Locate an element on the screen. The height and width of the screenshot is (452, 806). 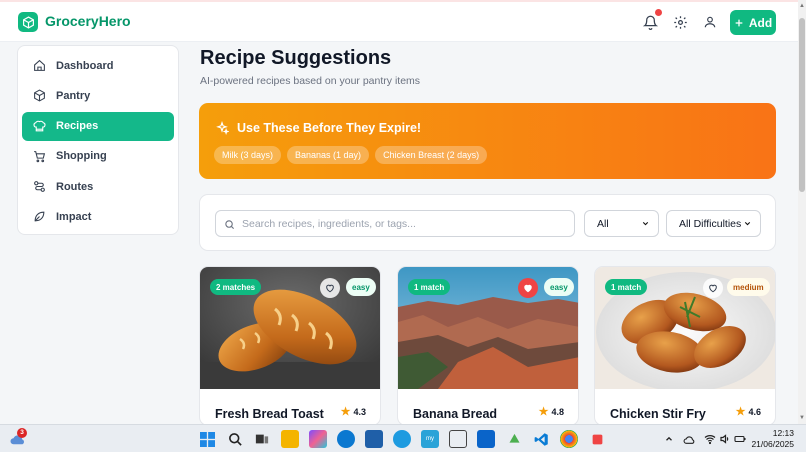
app-red-icon is located at coordinates (597, 439).